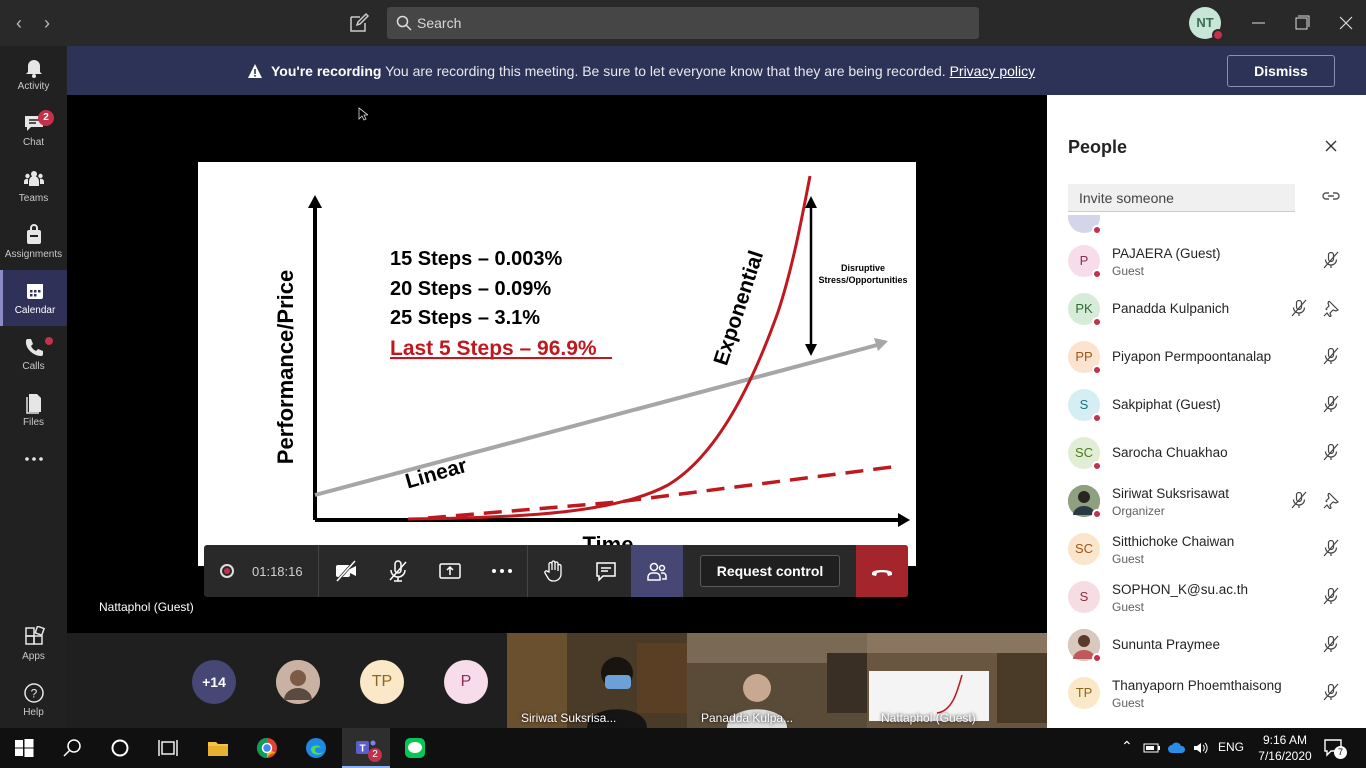 This screenshot has width=1366, height=768. Describe the element at coordinates (993, 71) in the screenshot. I see `privacy-policy-link: Privacy policy` at that location.